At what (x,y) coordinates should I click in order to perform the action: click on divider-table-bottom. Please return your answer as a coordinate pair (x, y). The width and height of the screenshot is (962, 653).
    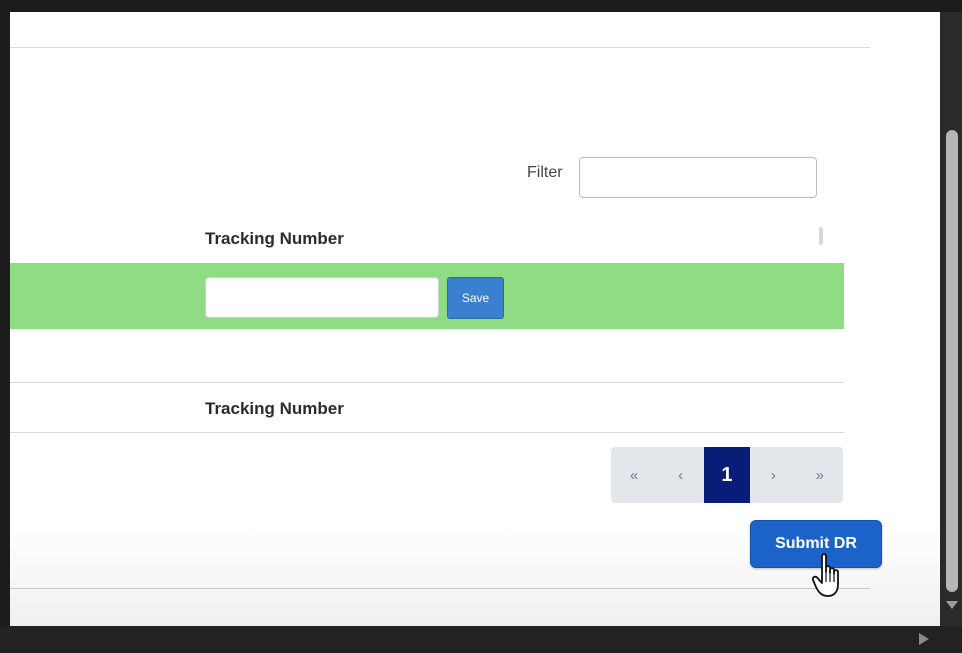
    Looking at the image, I should click on (427, 432).